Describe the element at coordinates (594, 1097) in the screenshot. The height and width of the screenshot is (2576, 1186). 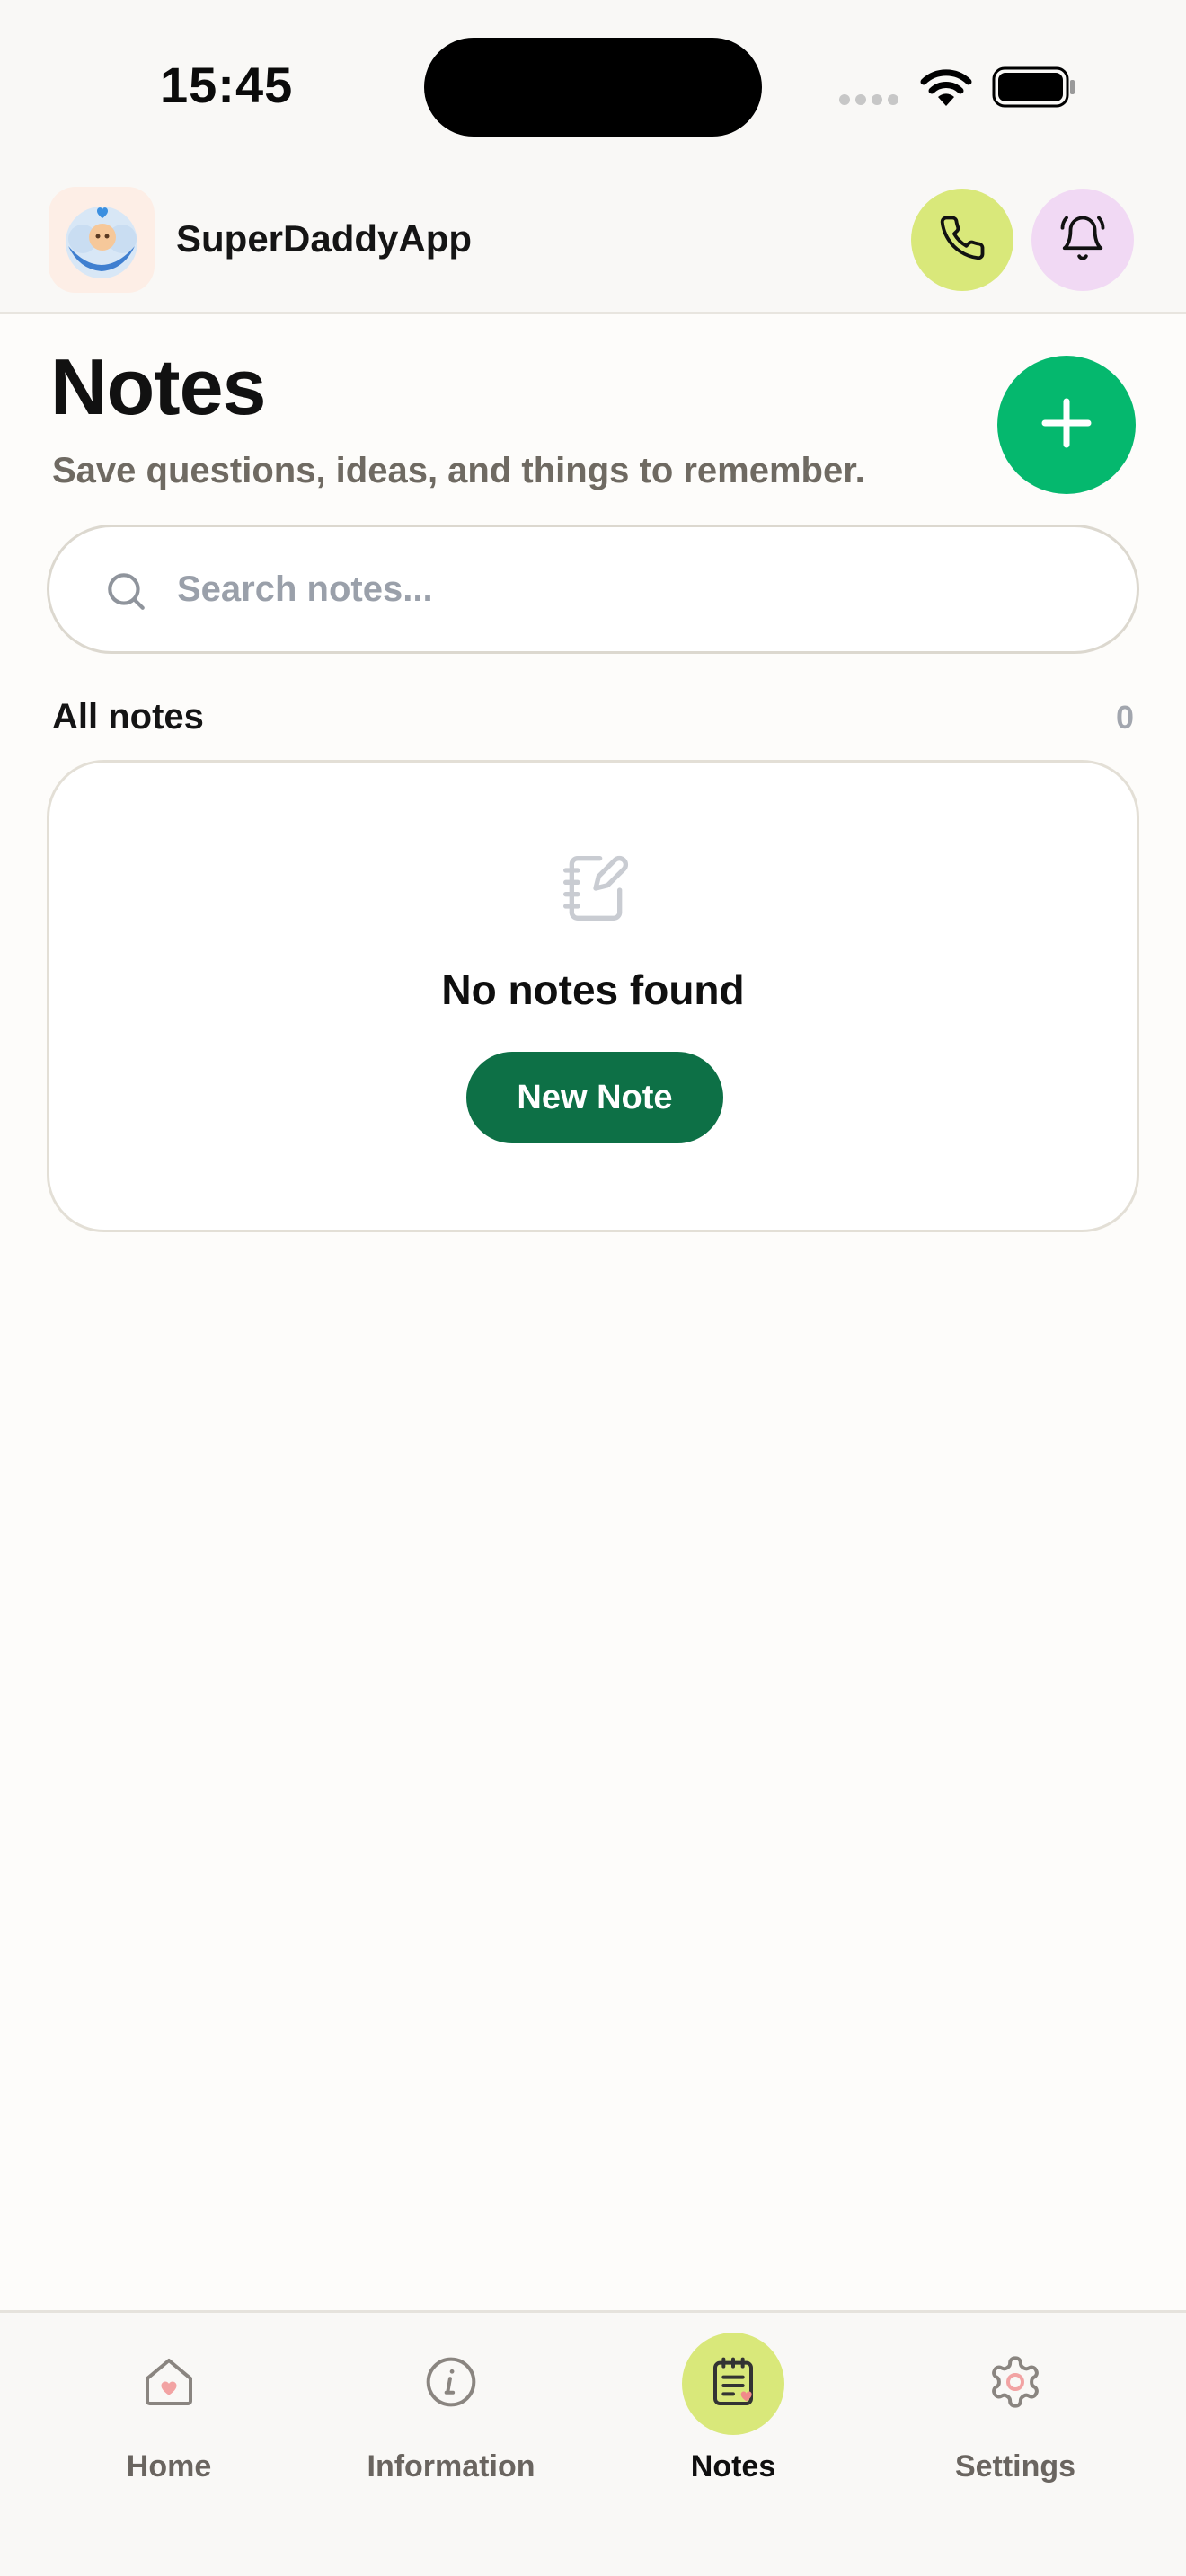
I see `new-note-button: New Note` at that location.